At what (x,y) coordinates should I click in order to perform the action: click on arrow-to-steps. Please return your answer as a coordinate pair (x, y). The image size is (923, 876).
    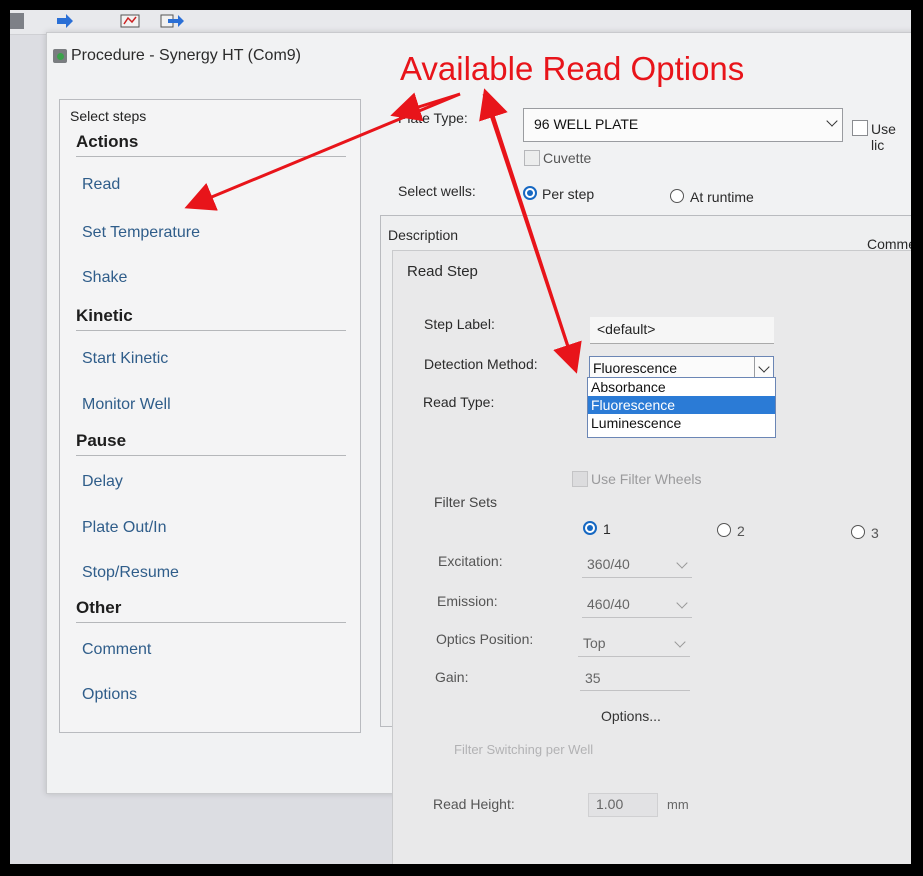
    Looking at the image, I should click on (322, 151).